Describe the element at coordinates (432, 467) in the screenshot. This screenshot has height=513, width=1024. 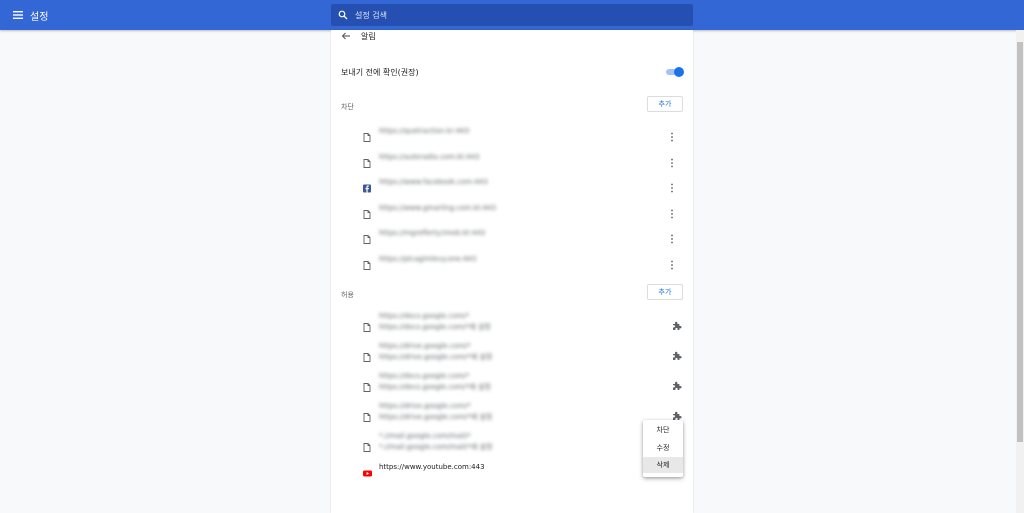
I see `site-url: https://www.youtube.com:443` at that location.